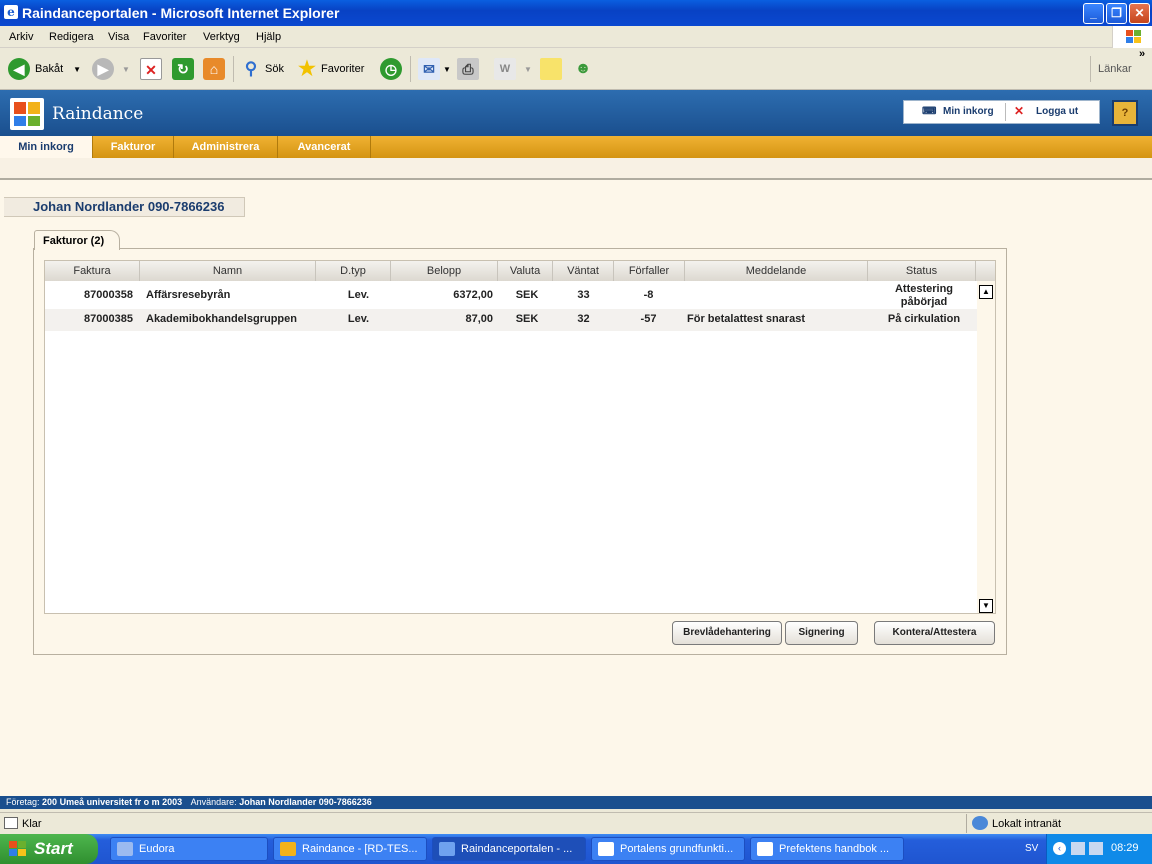  I want to click on account-approve-button: Kontera/Attestera, so click(934, 633).